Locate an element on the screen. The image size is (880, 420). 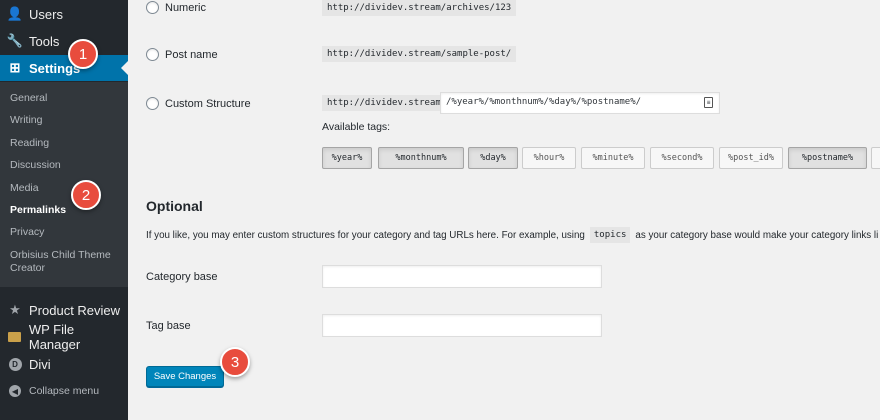
permalink-option-numeric: Numeric is located at coordinates (176, 7).